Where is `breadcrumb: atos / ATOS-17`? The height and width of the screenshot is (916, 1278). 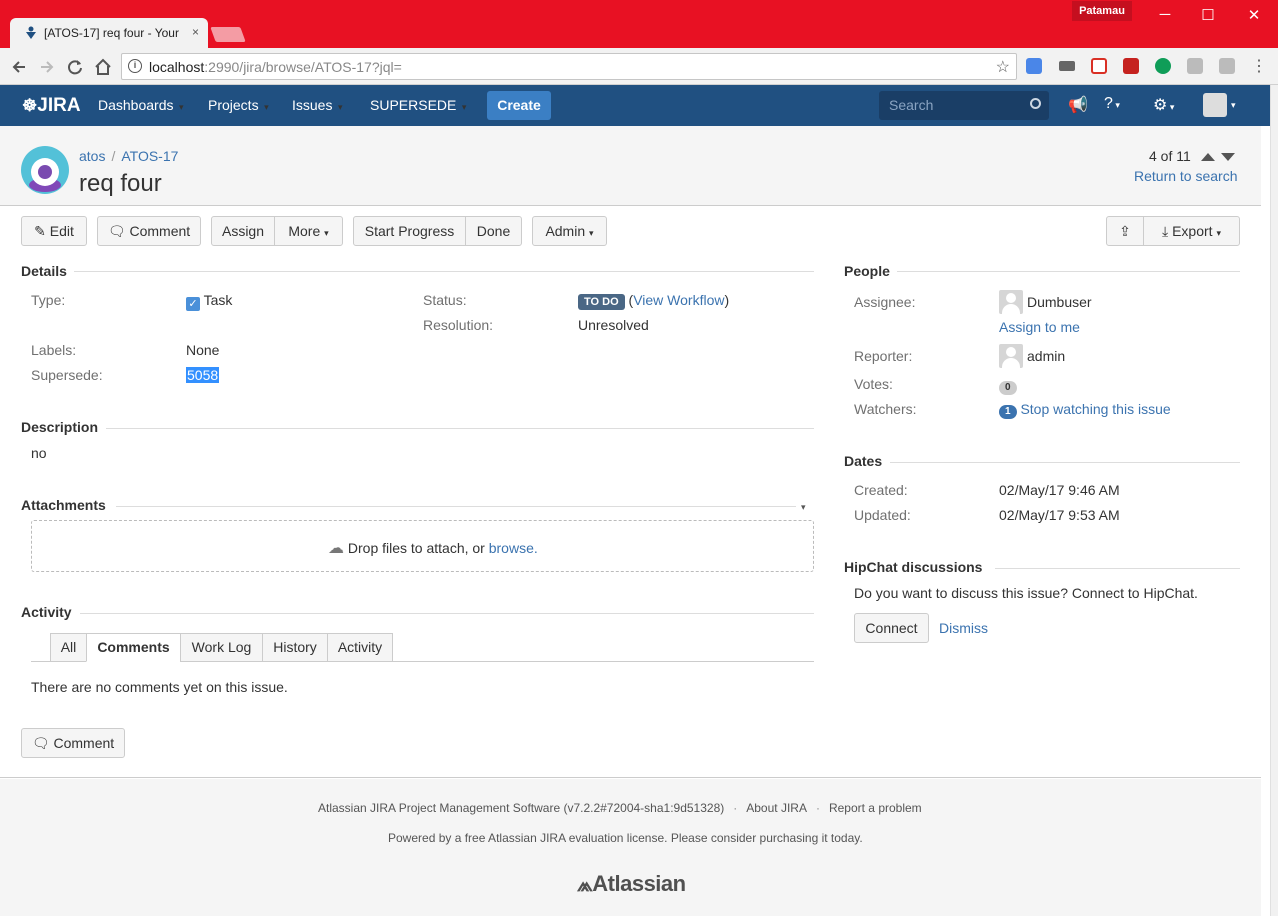 breadcrumb: atos / ATOS-17 is located at coordinates (129, 156).